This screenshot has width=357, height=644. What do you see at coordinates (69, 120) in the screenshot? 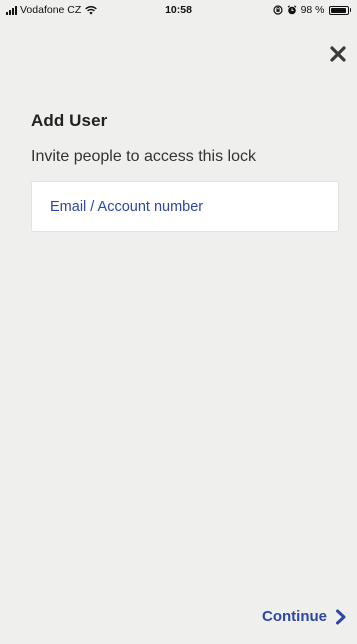
I see `page-title: Add User` at bounding box center [69, 120].